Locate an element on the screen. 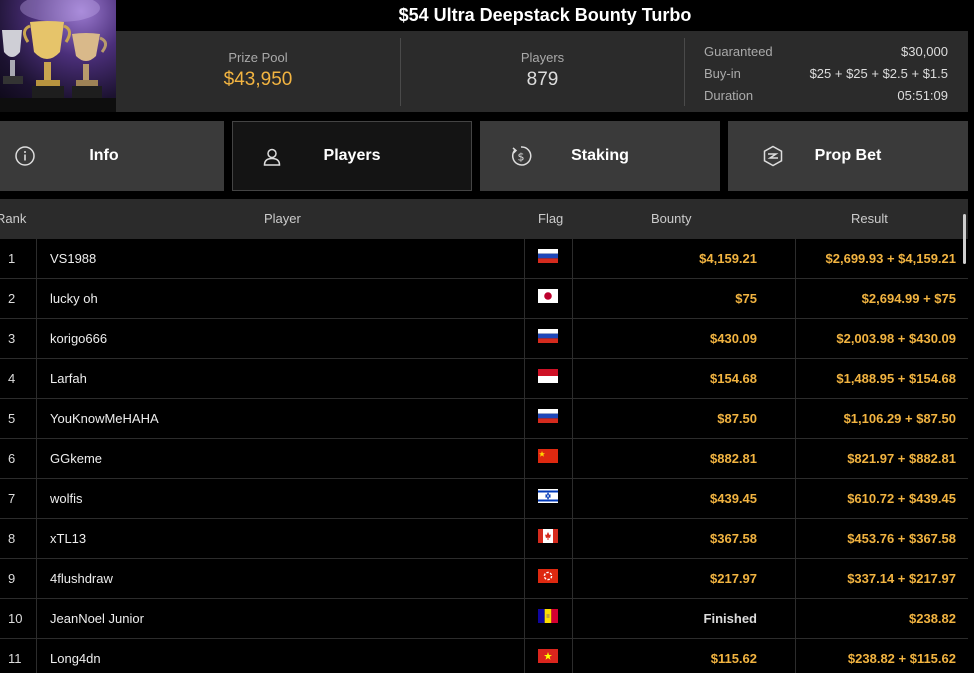 This screenshot has width=974, height=673. result-header: Result is located at coordinates (869, 219).